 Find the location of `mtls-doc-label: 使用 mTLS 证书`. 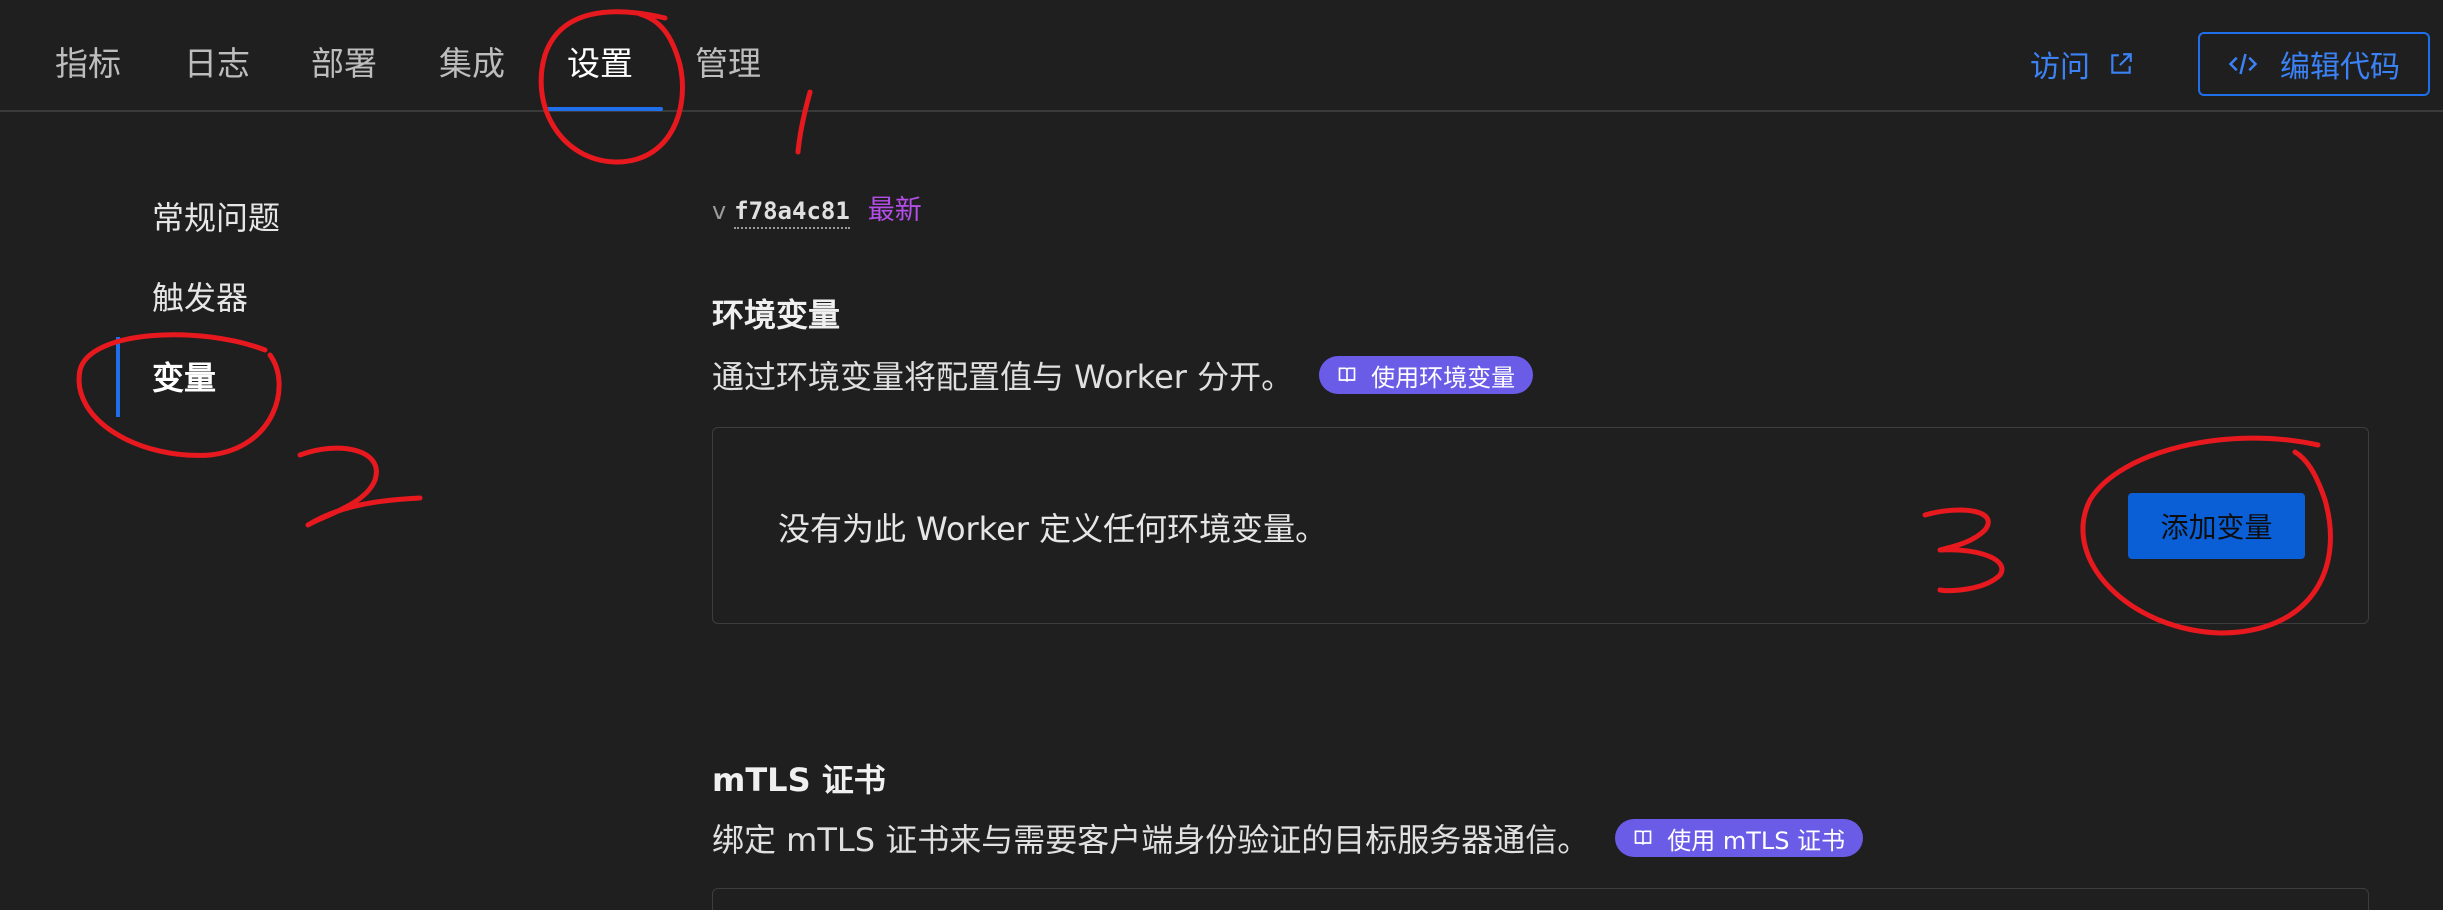

mtls-doc-label: 使用 mTLS 证书 is located at coordinates (1756, 840).